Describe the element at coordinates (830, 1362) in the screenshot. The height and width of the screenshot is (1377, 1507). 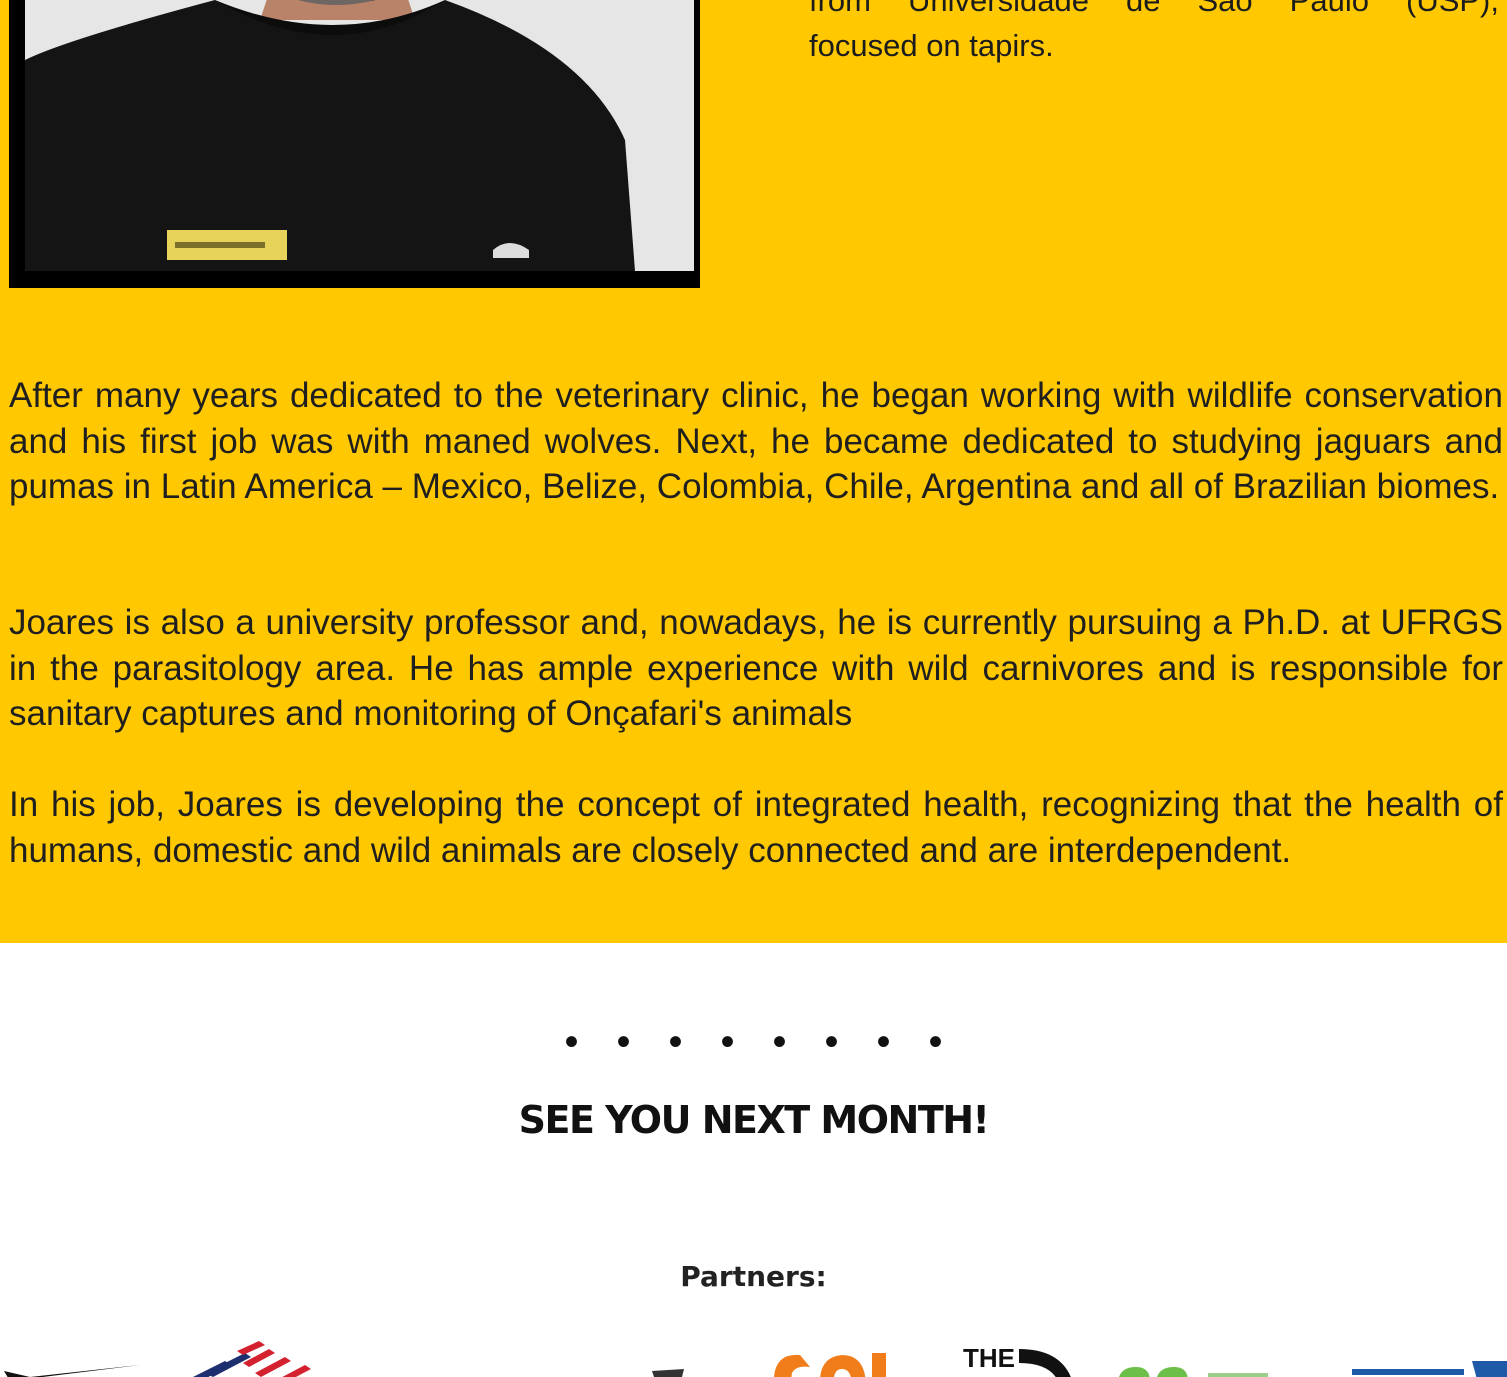
I see `orange-partner-logo` at that location.